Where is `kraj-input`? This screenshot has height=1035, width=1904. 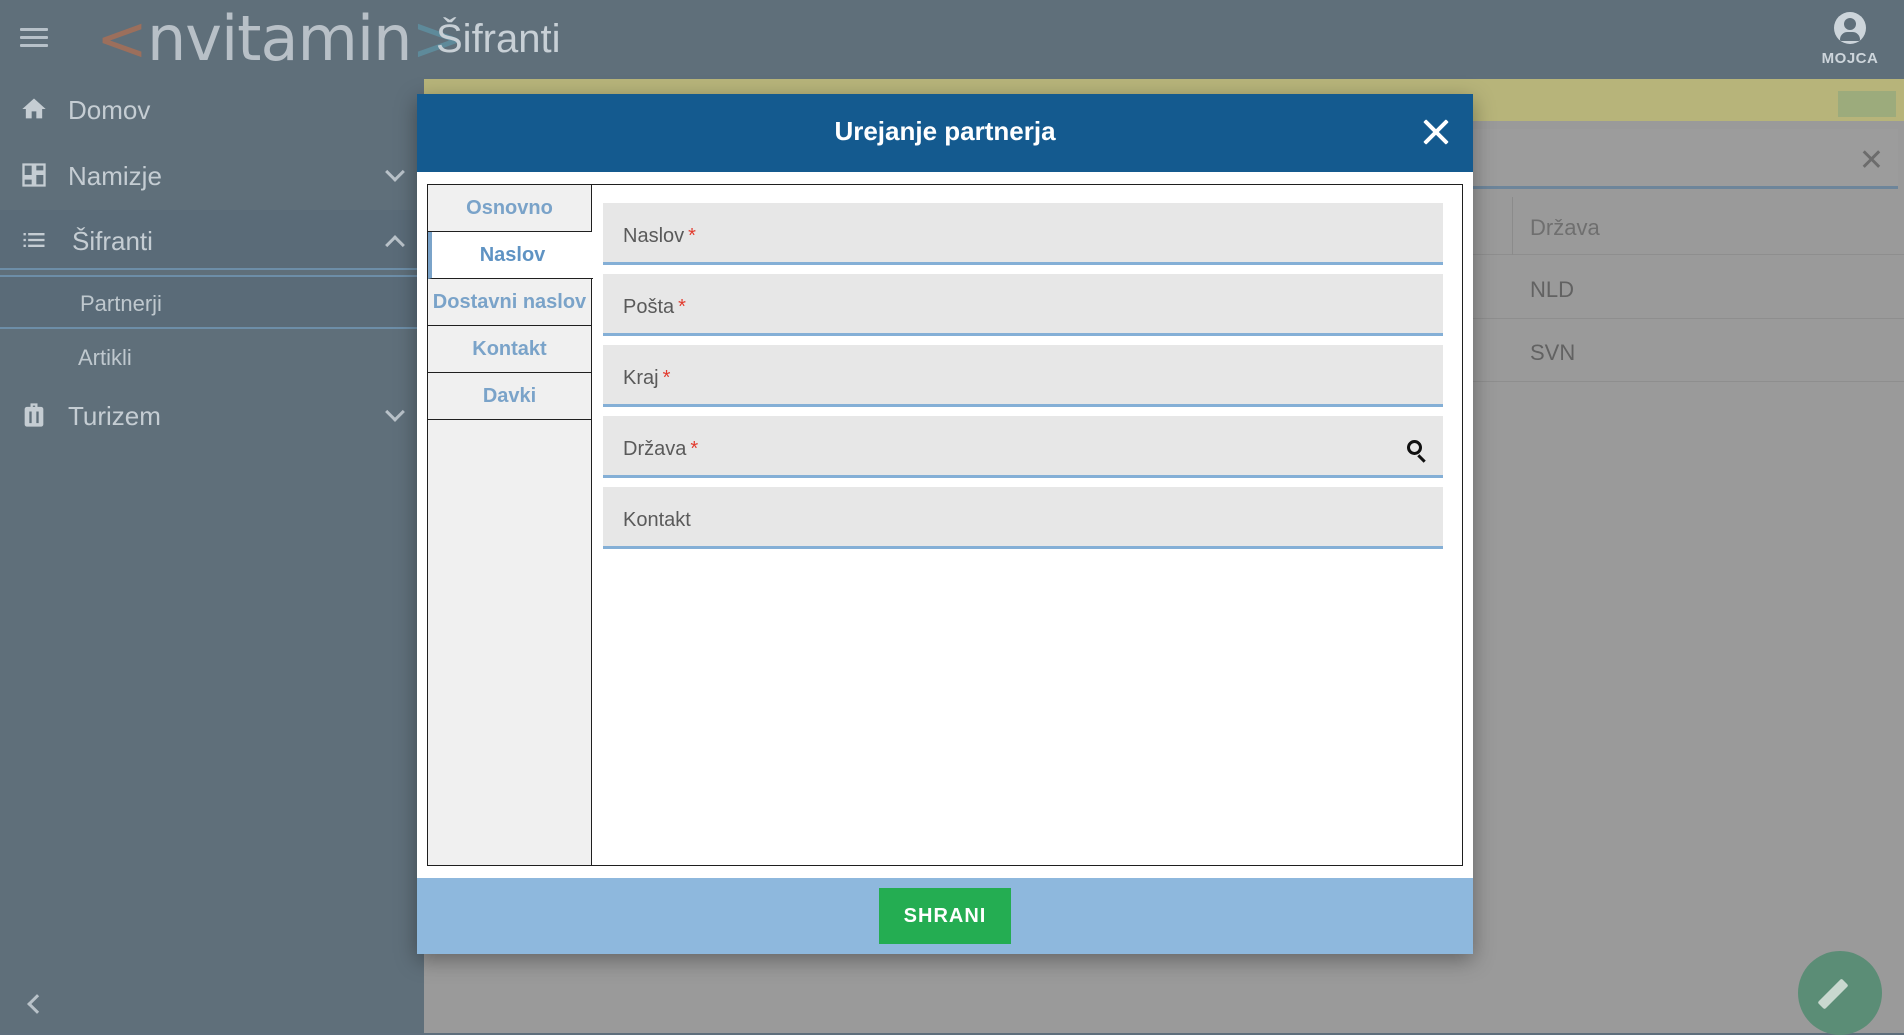 kraj-input is located at coordinates (1023, 374).